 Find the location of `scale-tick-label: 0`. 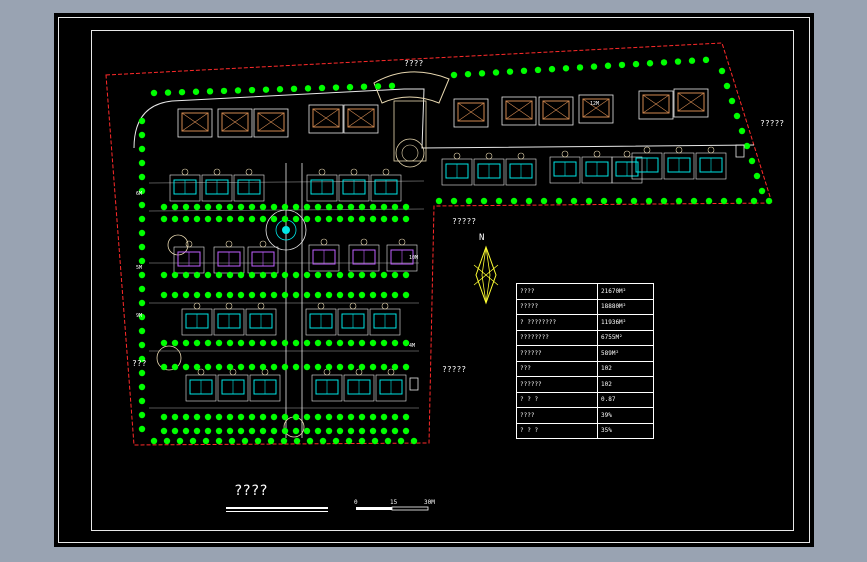

scale-tick-label: 0 is located at coordinates (356, 502).